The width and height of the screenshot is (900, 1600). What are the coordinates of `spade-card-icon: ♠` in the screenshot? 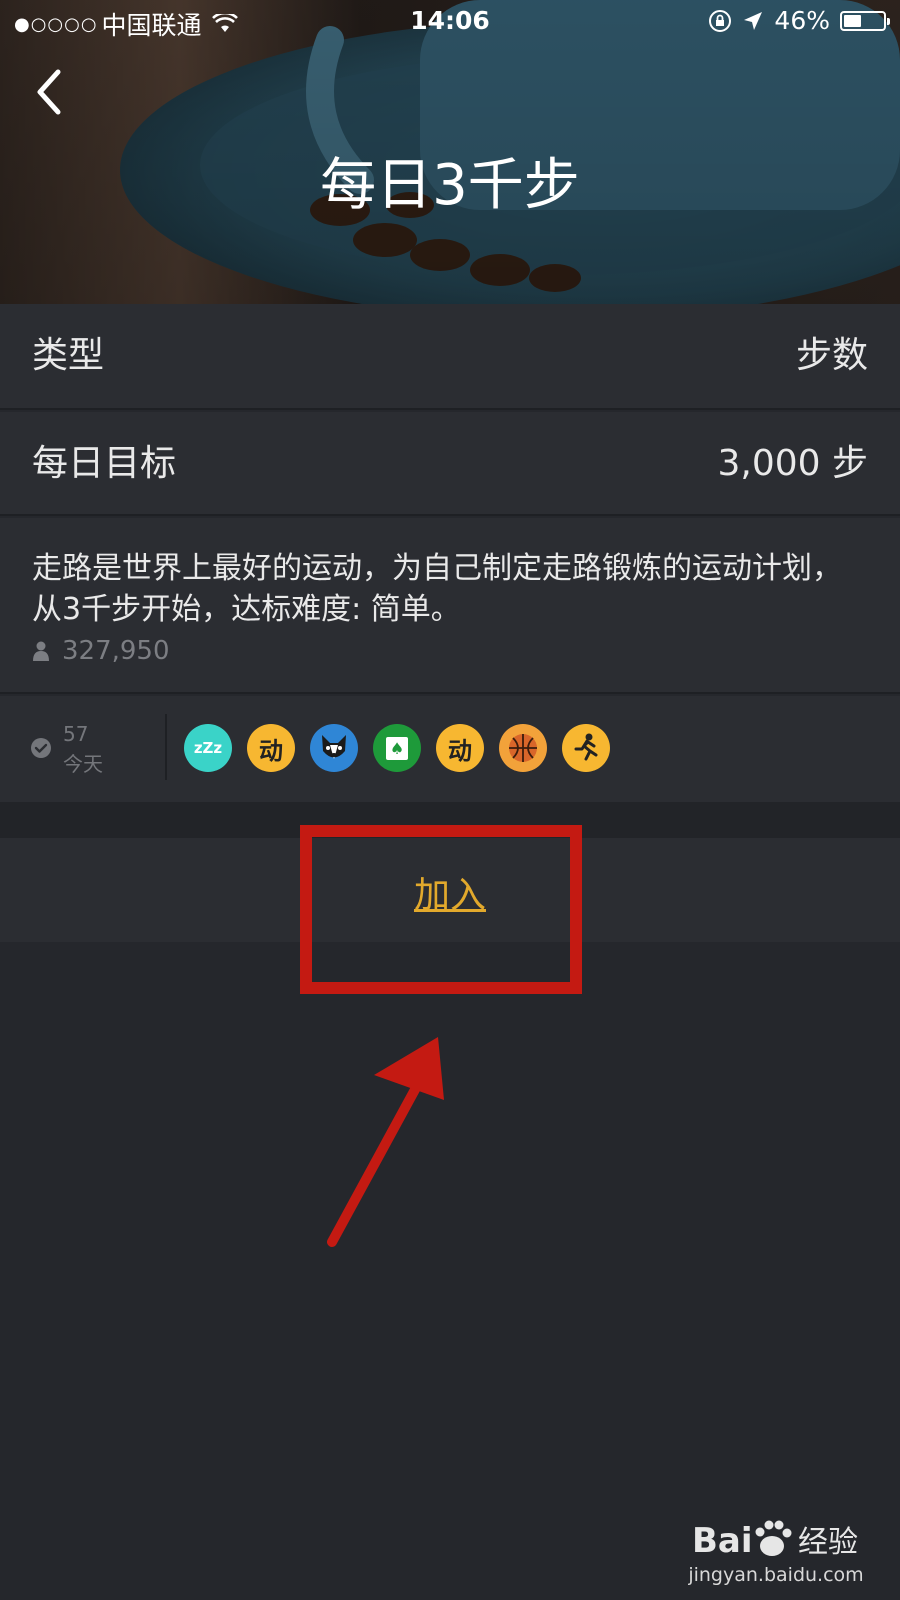 It's located at (397, 748).